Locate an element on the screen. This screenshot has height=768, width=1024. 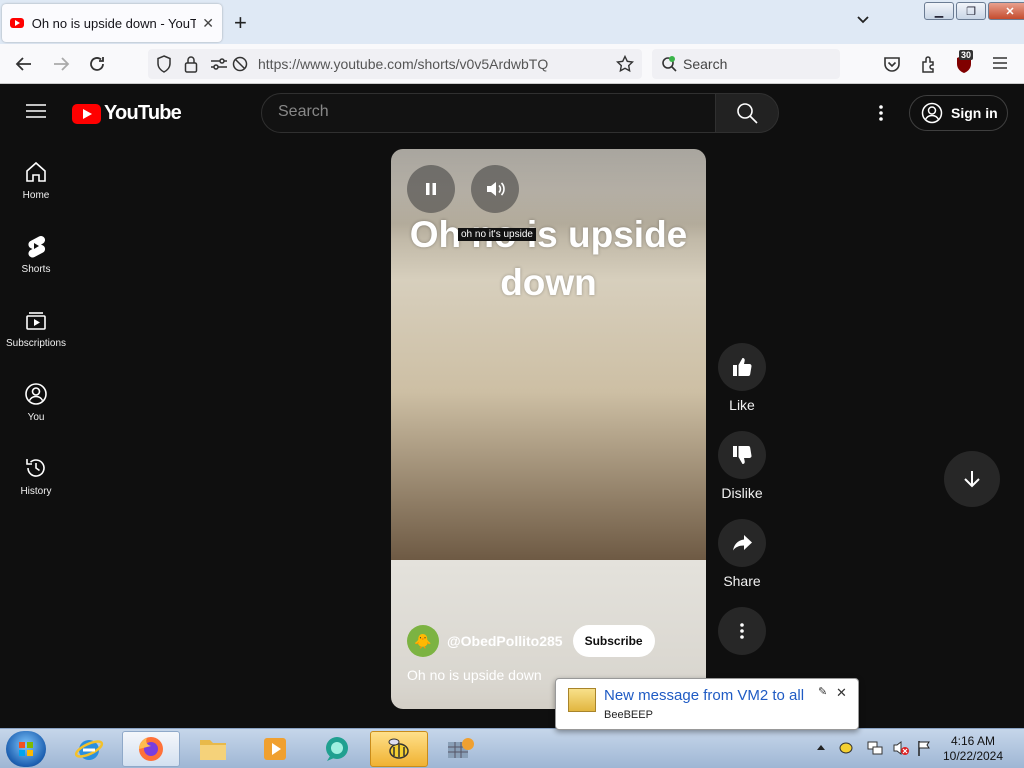
volume-icon is located at coordinates (496, 189).